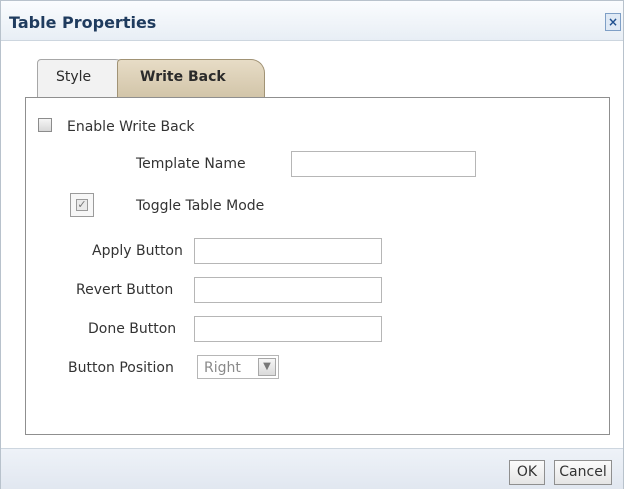 The height and width of the screenshot is (489, 624). I want to click on tab-write-back: Write Back, so click(191, 78).